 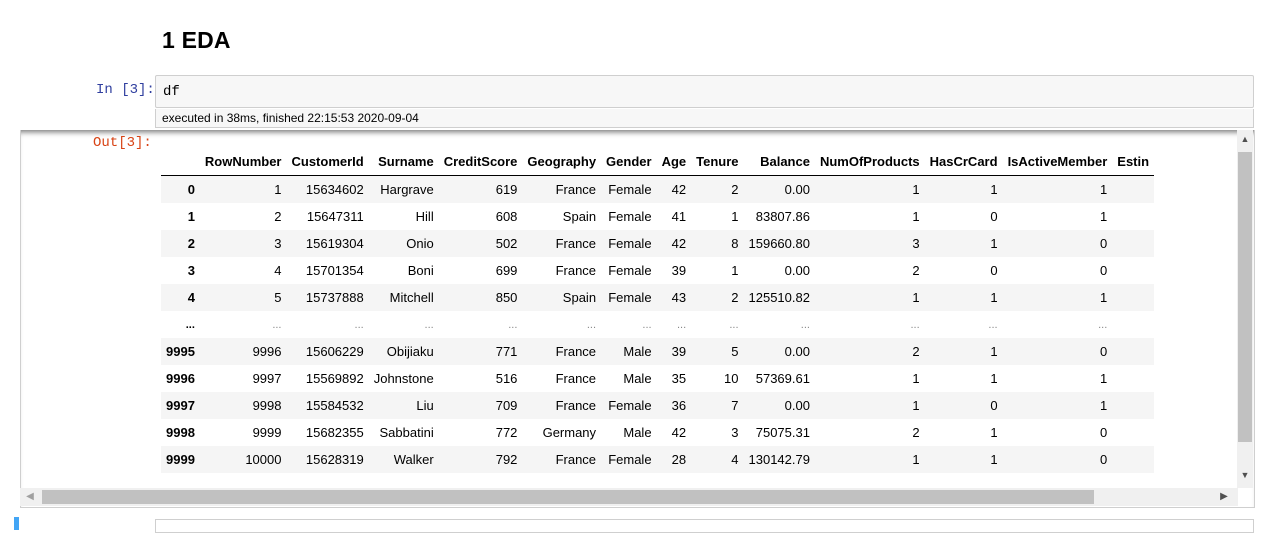 I want to click on table-cell: 15737888, so click(x=334, y=297).